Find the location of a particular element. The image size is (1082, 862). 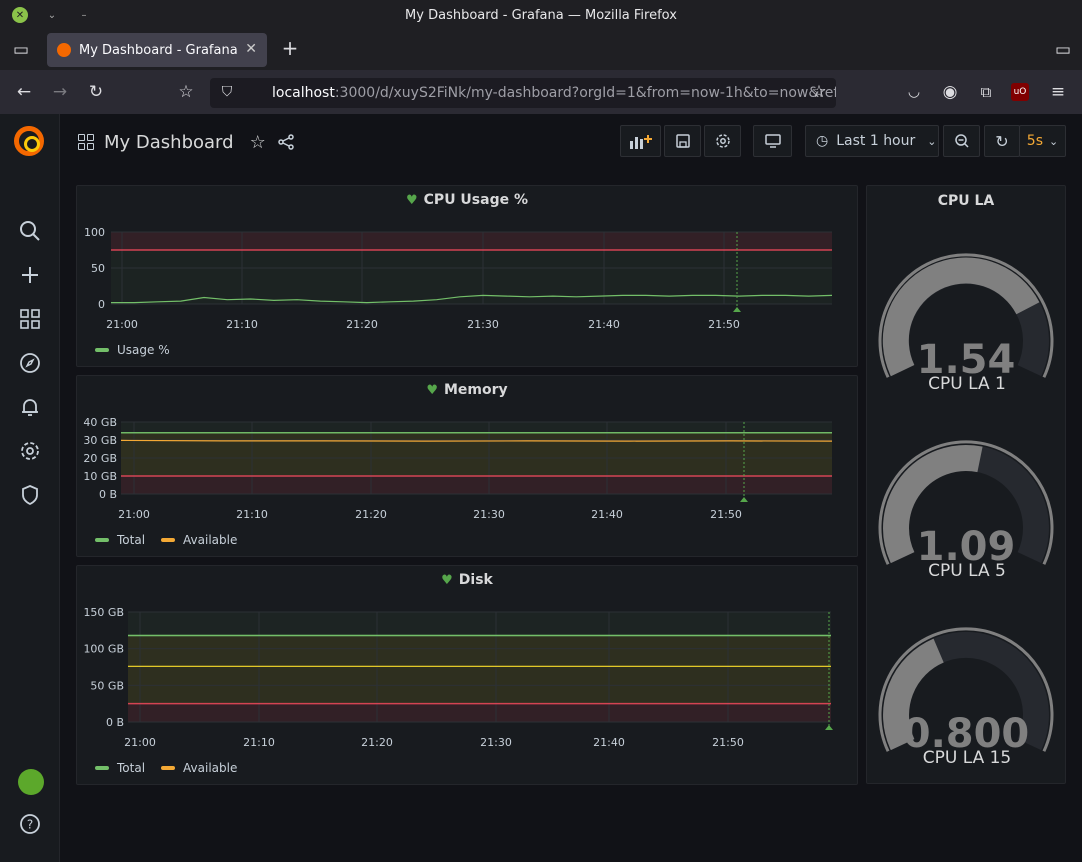

refresh-button: ↻ is located at coordinates (1002, 141).